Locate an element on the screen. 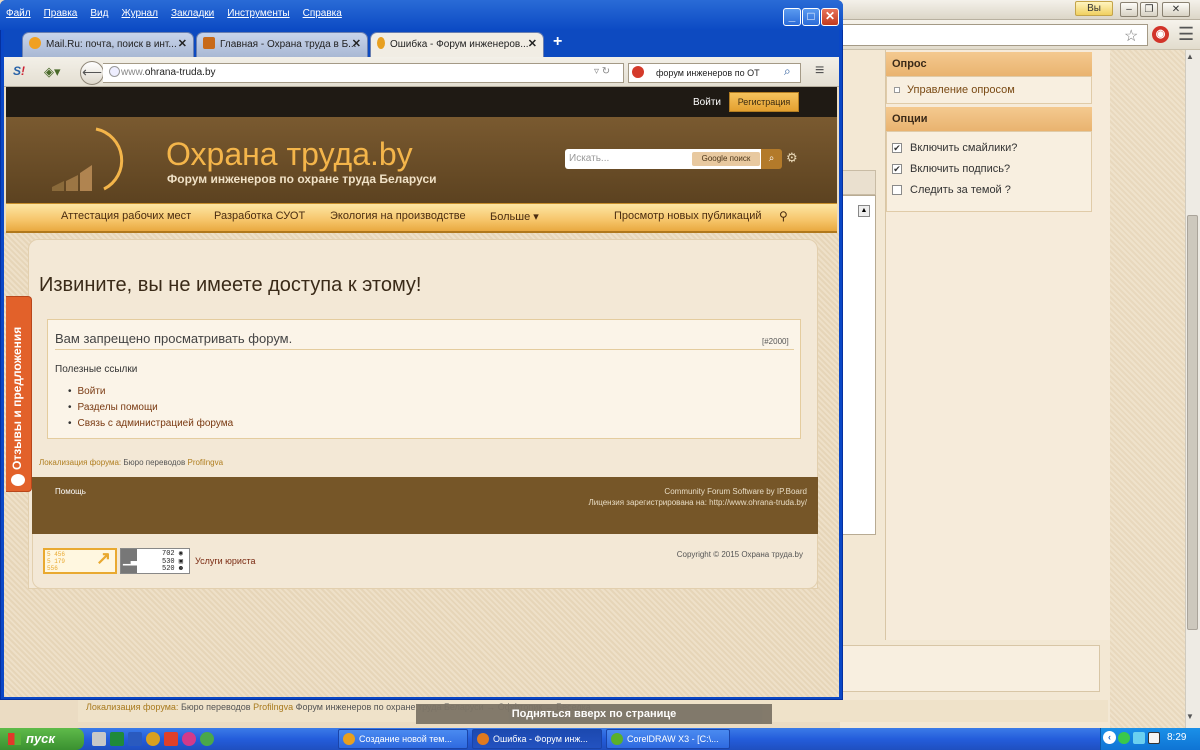 The width and height of the screenshot is (1200, 750). menu-file: Файл is located at coordinates (18, 16).